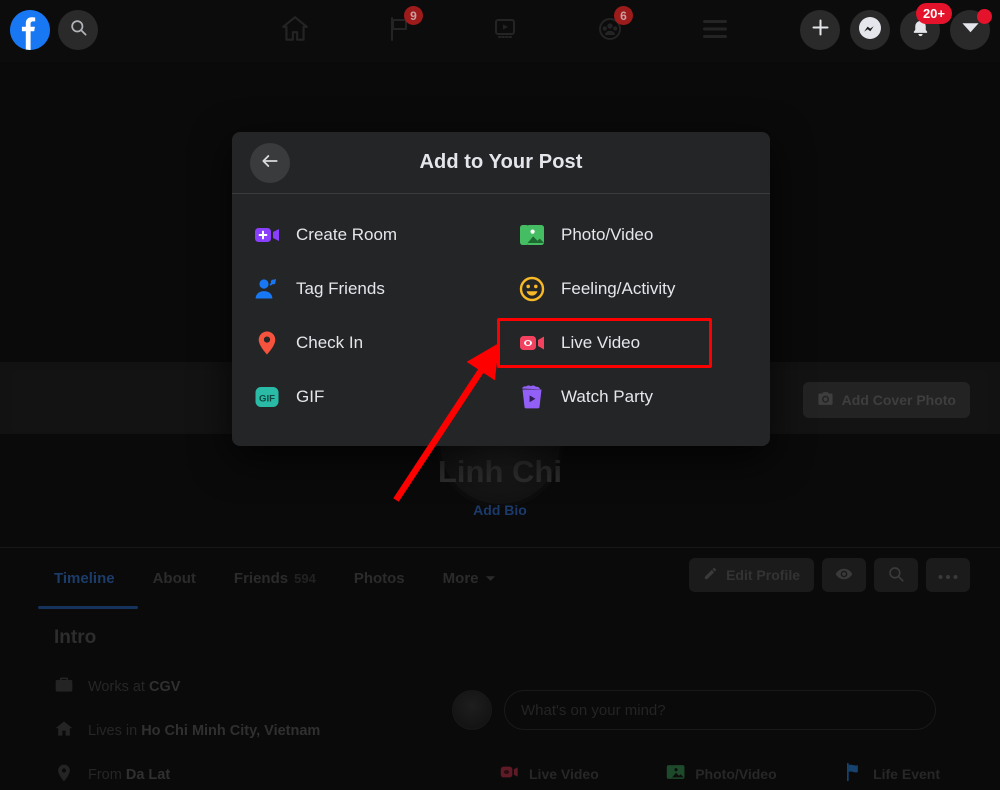 This screenshot has height=790, width=1000. What do you see at coordinates (549, 773) in the screenshot?
I see `composer-live-video-button: Live Video` at bounding box center [549, 773].